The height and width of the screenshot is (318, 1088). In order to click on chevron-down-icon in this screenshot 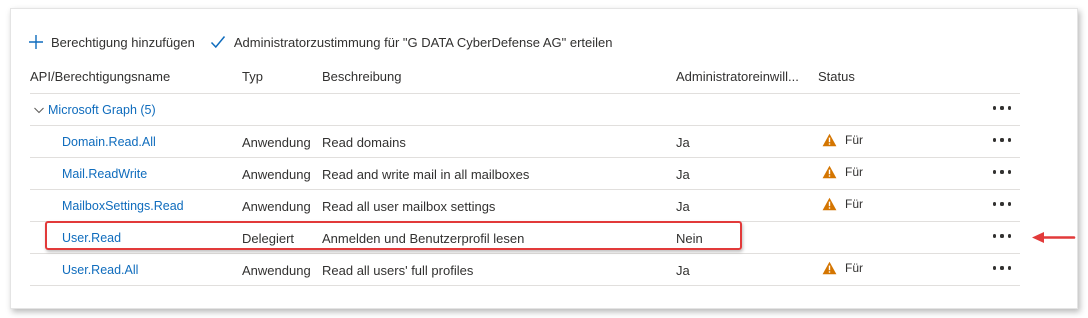, I will do `click(39, 110)`.